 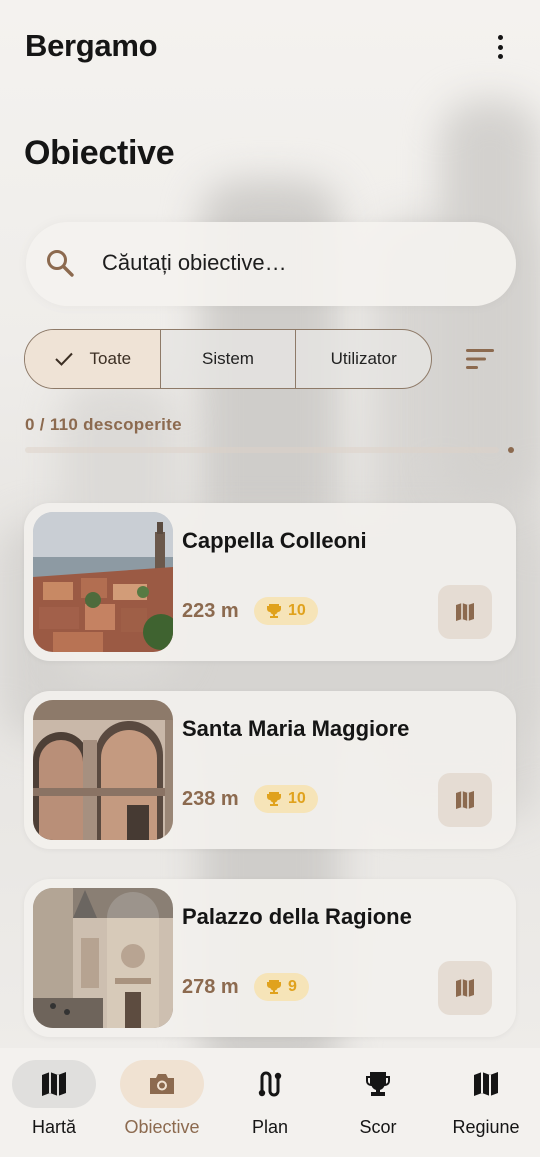 I want to click on search-input, so click(x=292, y=263).